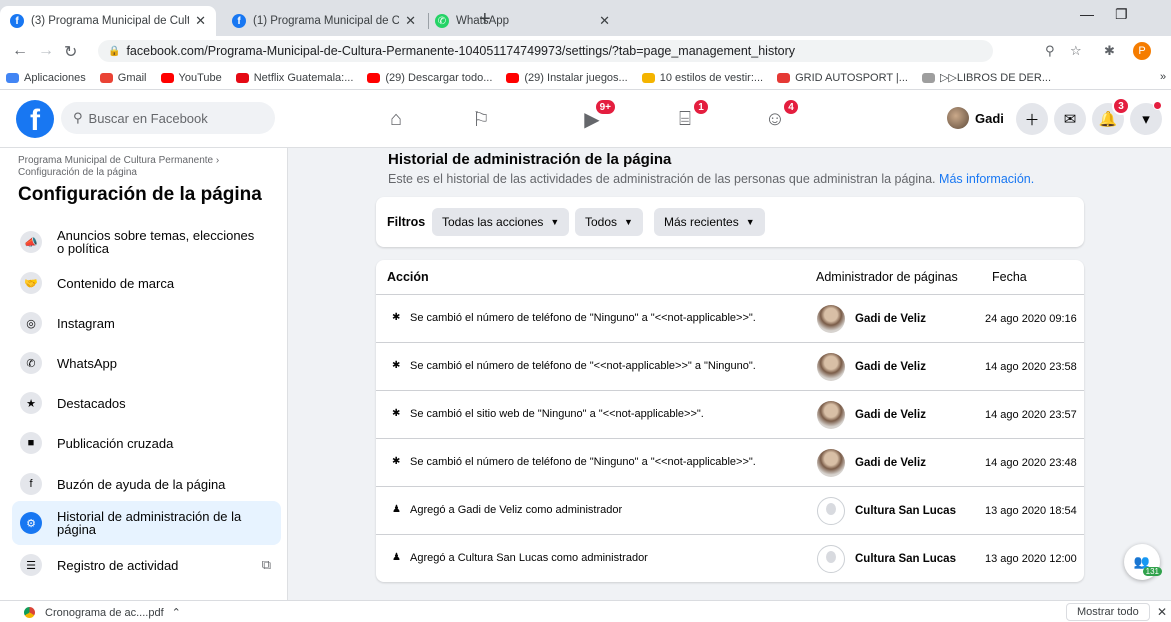 The image size is (1171, 622). What do you see at coordinates (986, 179) in the screenshot?
I see `more-info-link: Más información.` at bounding box center [986, 179].